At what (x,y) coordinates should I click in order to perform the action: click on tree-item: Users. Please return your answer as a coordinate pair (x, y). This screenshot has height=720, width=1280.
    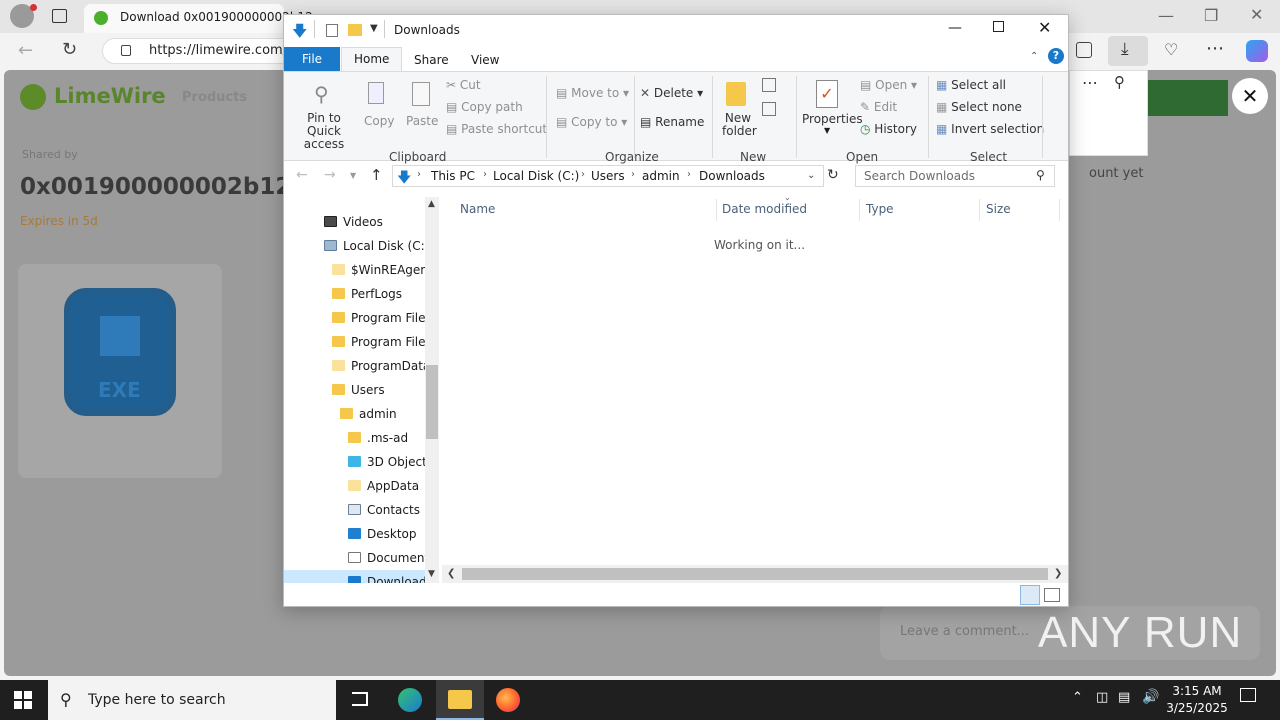
    Looking at the image, I should click on (355, 390).